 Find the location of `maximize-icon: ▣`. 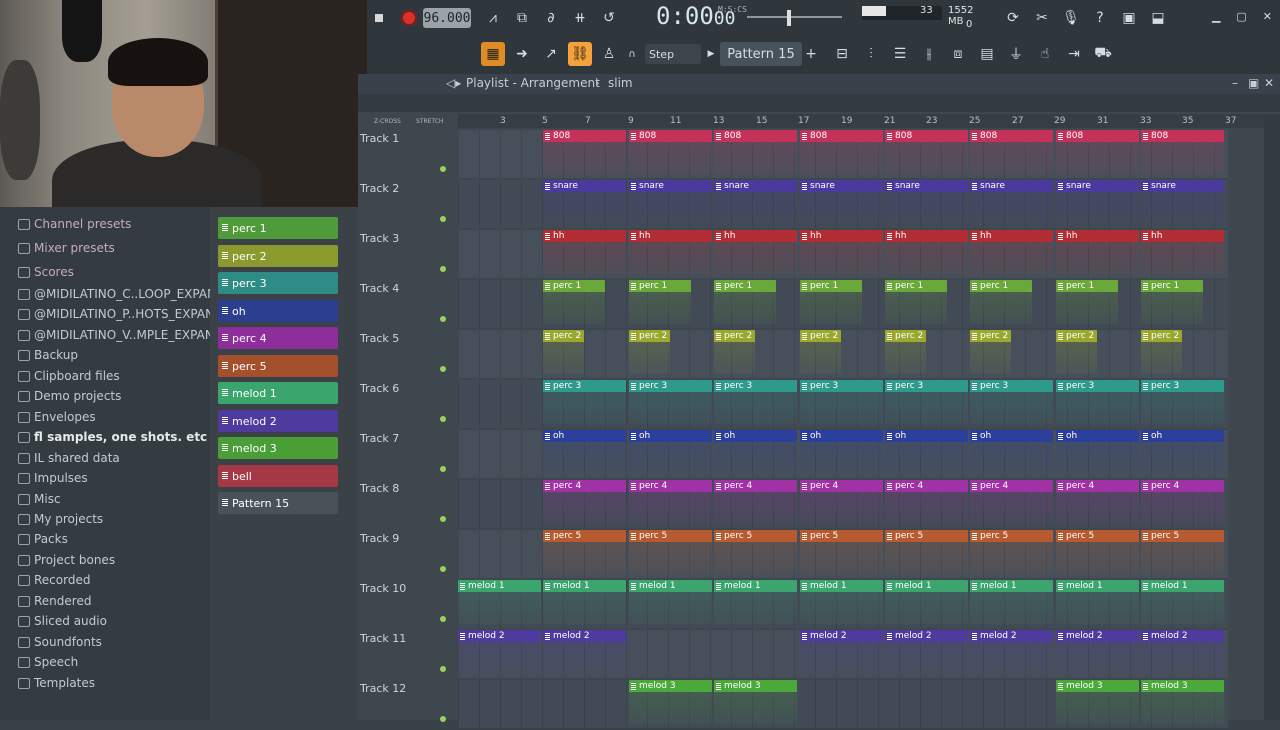

maximize-icon: ▣ is located at coordinates (1253, 83).